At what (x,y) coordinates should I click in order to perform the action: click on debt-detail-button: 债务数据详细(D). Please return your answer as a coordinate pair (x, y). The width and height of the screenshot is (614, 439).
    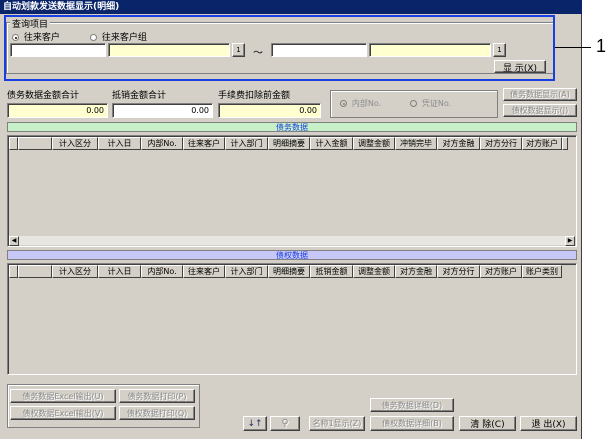
    Looking at the image, I should click on (412, 405).